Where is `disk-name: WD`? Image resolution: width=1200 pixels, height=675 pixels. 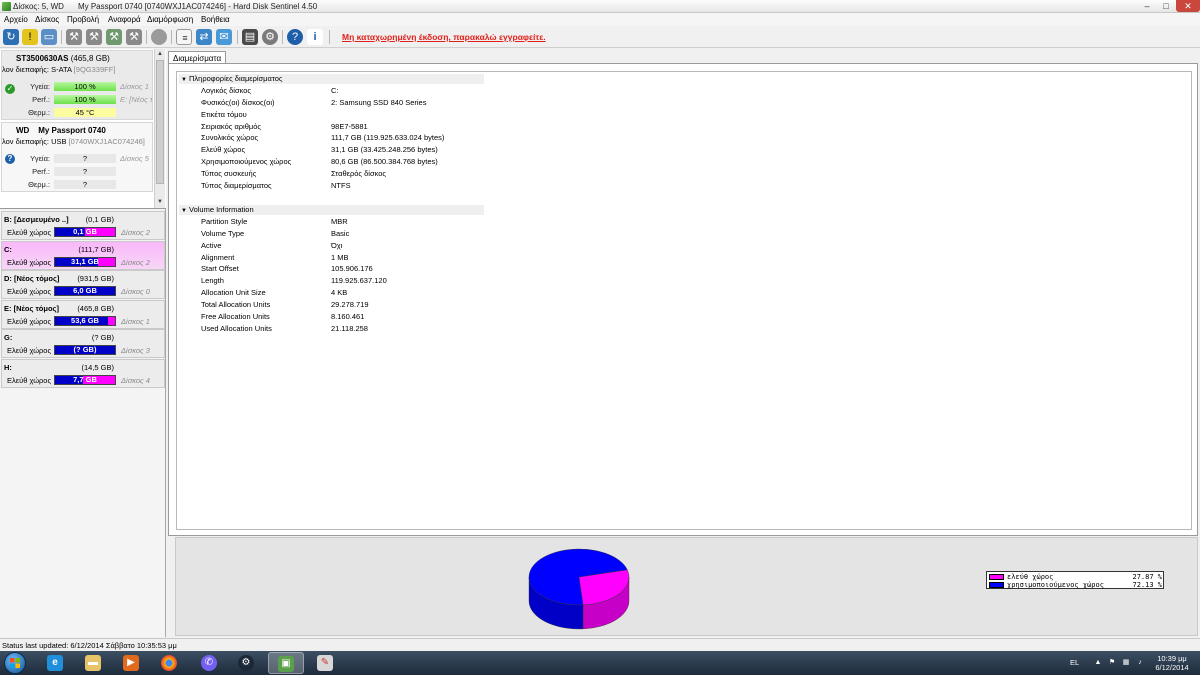 disk-name: WD is located at coordinates (23, 130).